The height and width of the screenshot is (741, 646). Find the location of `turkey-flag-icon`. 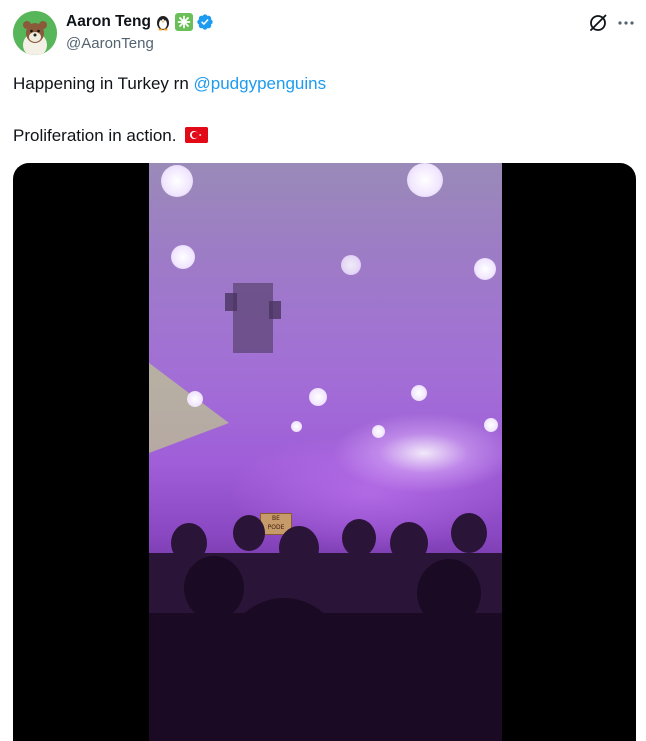

turkey-flag-icon is located at coordinates (197, 135).